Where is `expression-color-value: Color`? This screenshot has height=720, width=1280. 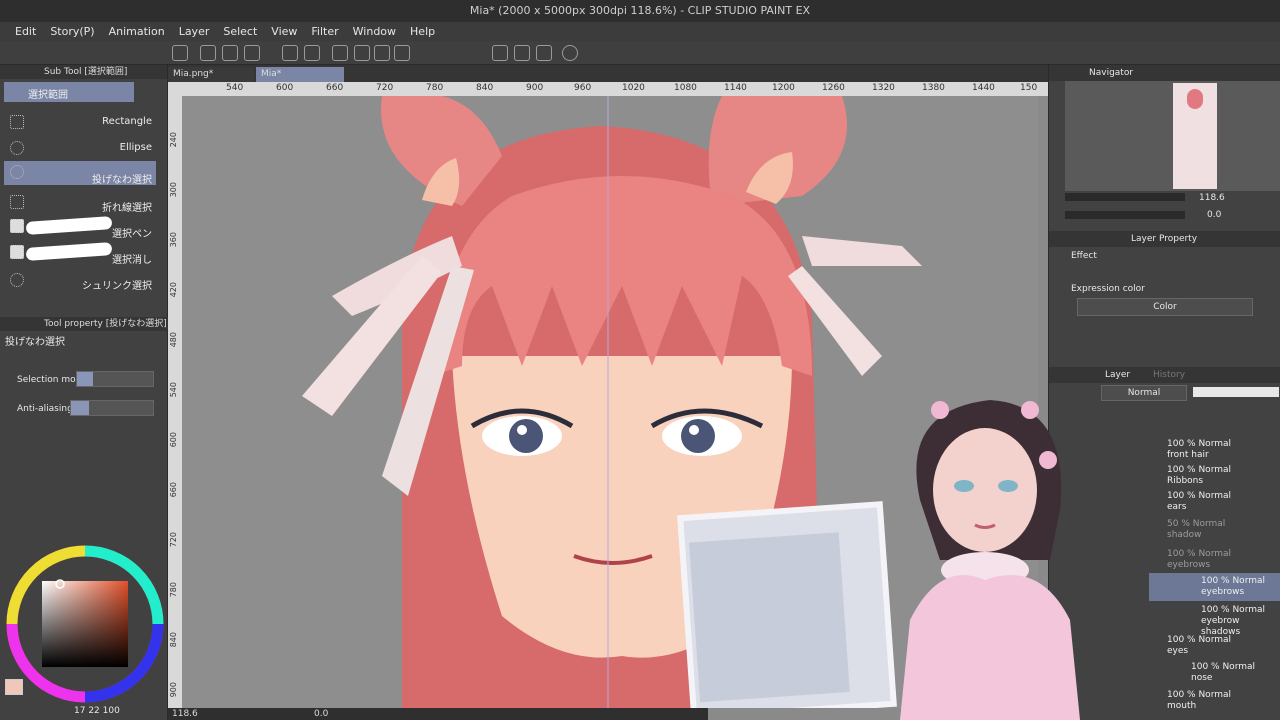 expression-color-value: Color is located at coordinates (1165, 307).